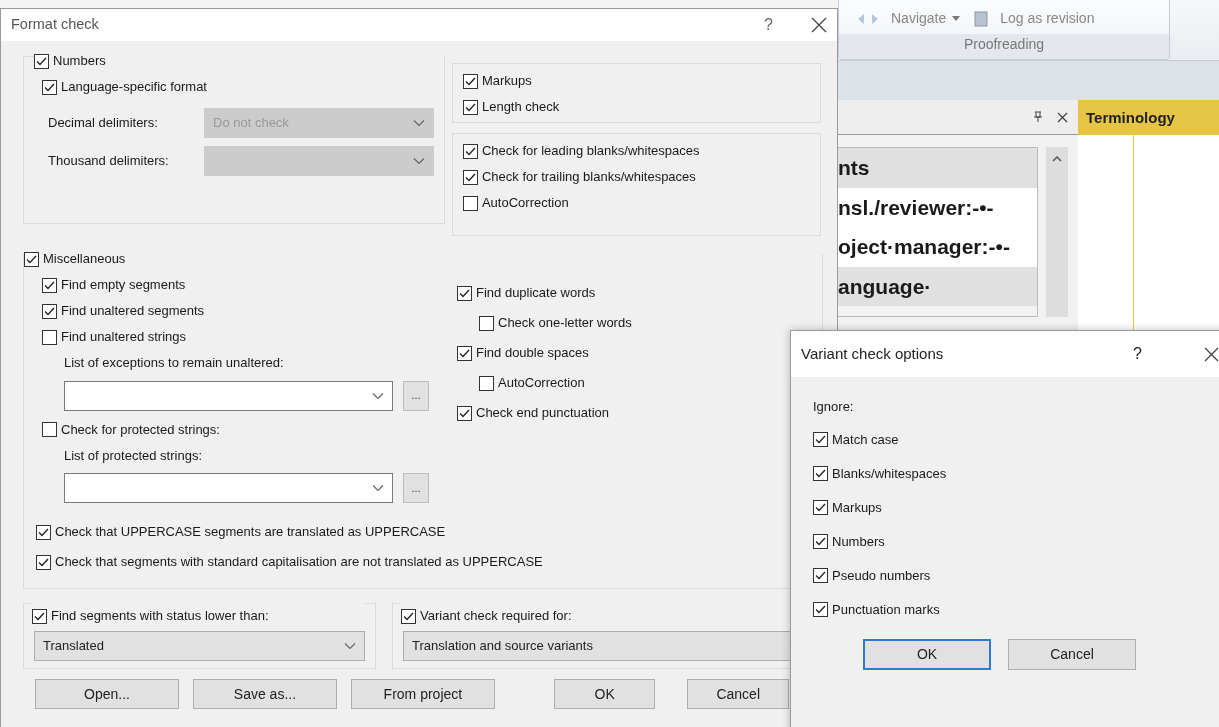  I want to click on pin-icon, so click(1038, 117).